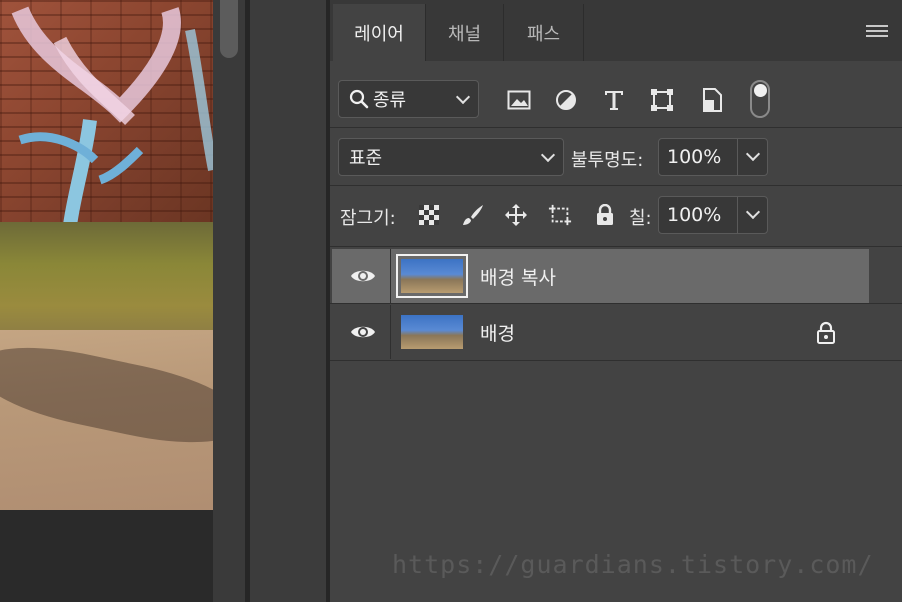 The width and height of the screenshot is (902, 602). What do you see at coordinates (106, 556) in the screenshot?
I see `canvas-pasteboard` at bounding box center [106, 556].